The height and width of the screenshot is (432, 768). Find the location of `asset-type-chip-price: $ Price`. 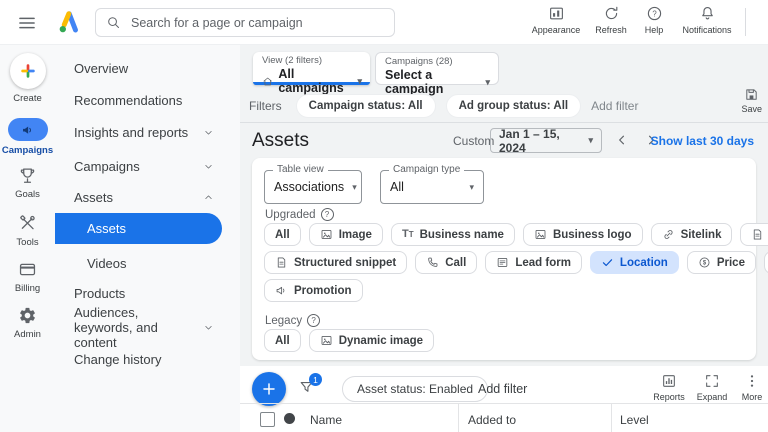

asset-type-chip-price: $ Price is located at coordinates (721, 262).